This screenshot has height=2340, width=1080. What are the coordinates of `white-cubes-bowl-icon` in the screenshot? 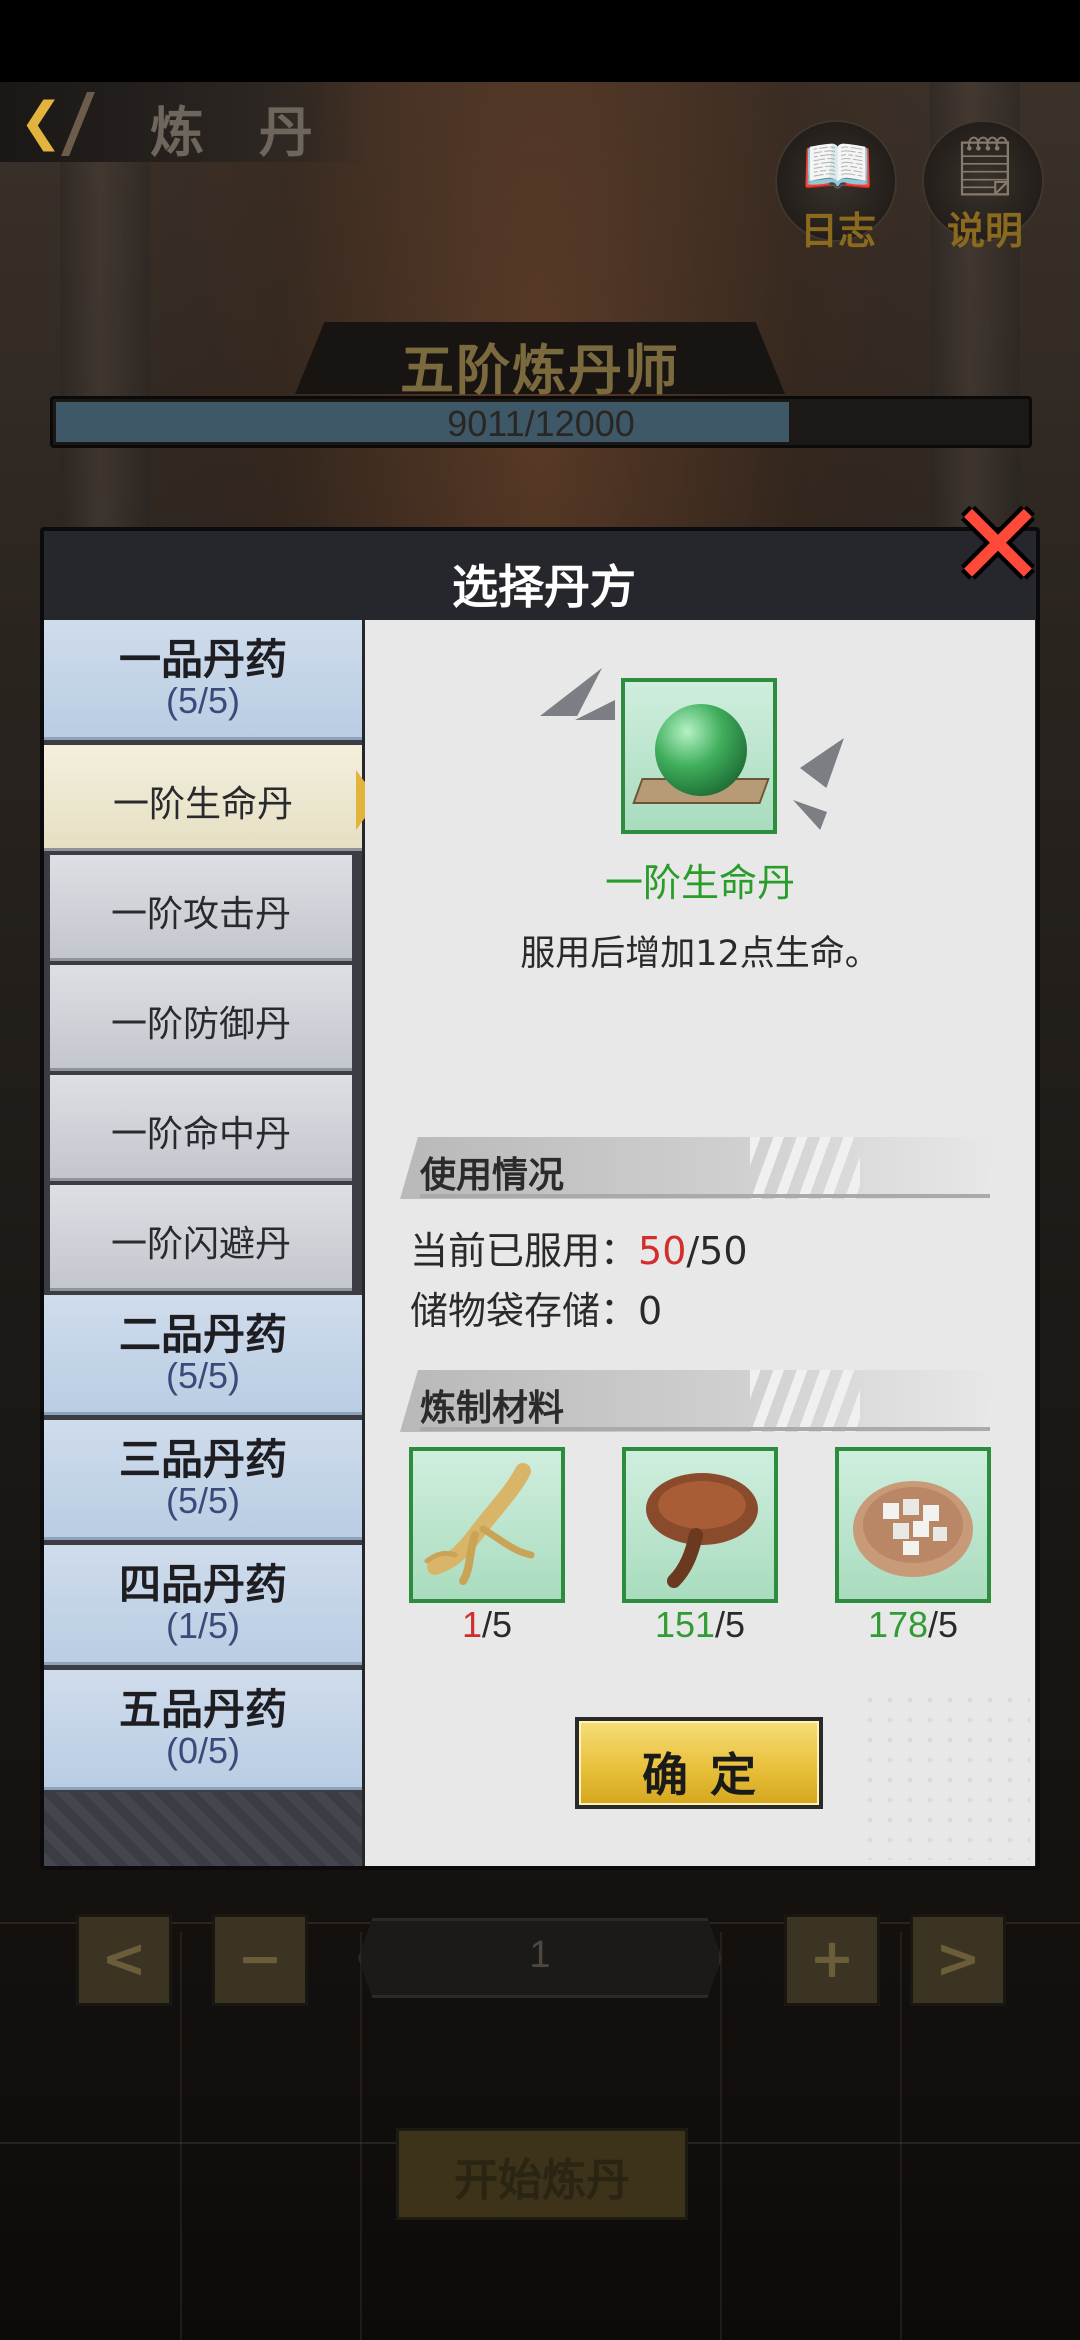 It's located at (913, 1529).